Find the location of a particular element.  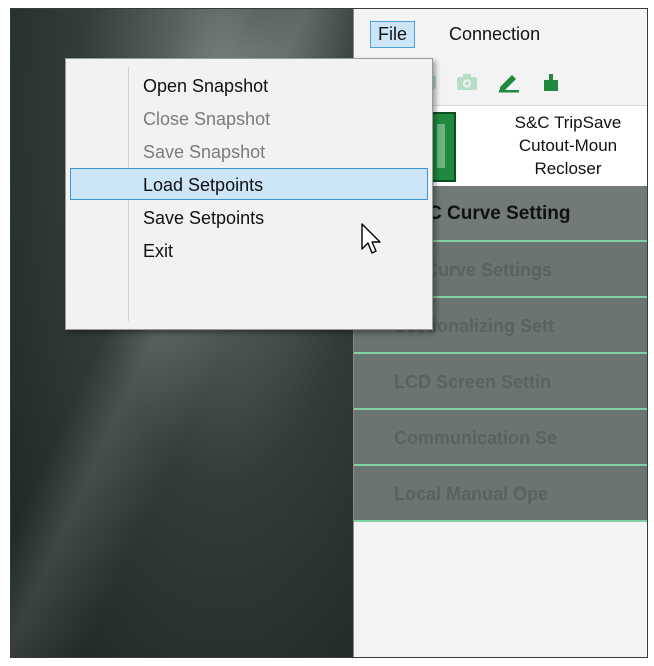

menu-connection: Connection is located at coordinates (494, 34).